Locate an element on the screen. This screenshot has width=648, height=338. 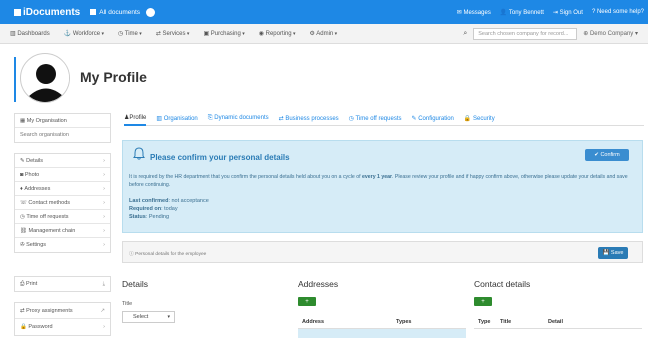
help-link: ? Need some help? is located at coordinates (618, 12).